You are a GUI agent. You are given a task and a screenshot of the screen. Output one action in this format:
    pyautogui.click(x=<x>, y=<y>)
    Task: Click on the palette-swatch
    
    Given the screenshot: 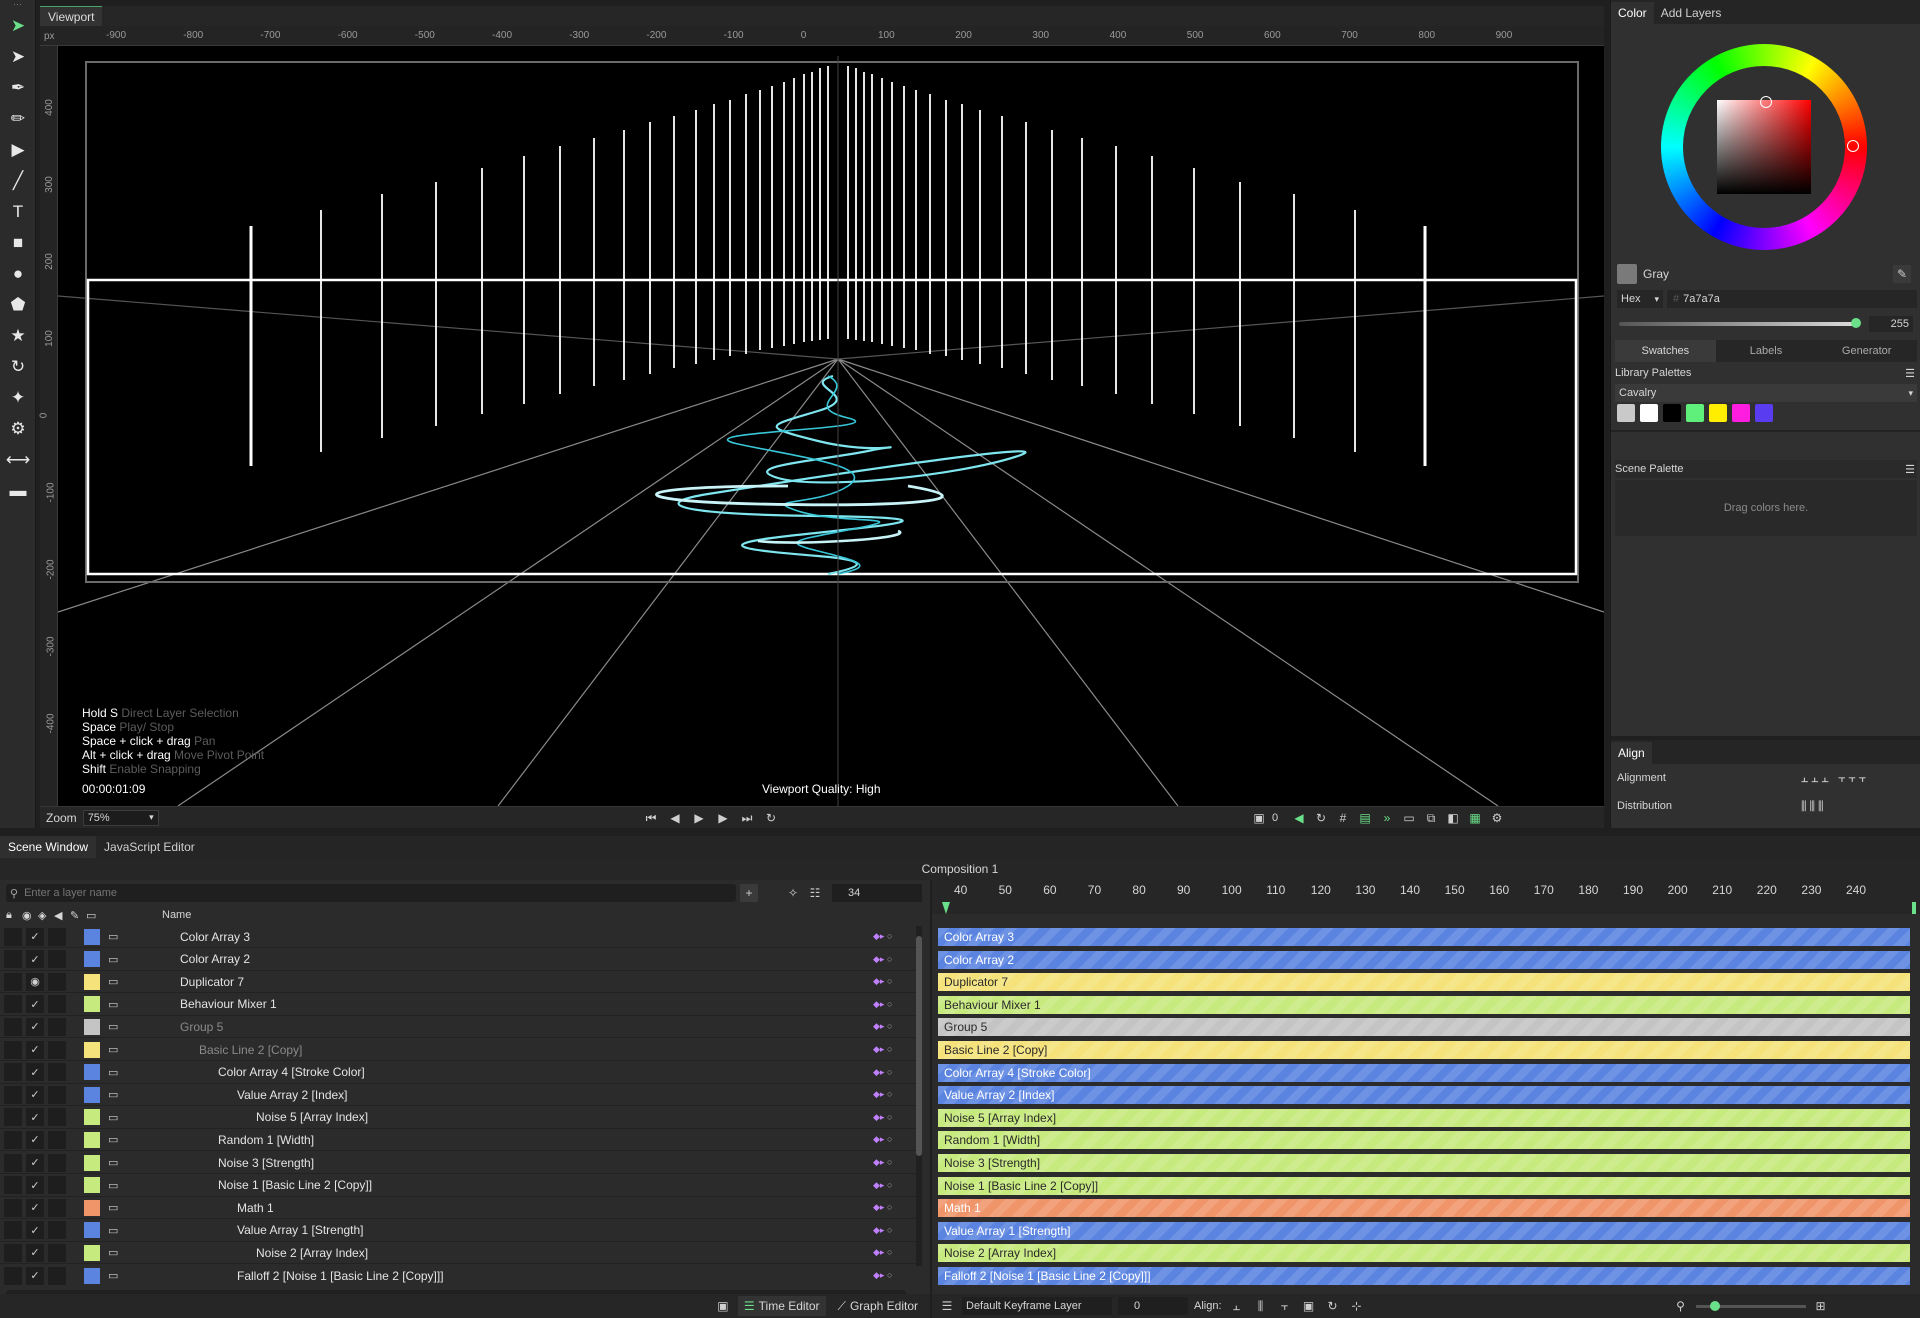 What is the action you would take?
    pyautogui.click(x=1672, y=413)
    